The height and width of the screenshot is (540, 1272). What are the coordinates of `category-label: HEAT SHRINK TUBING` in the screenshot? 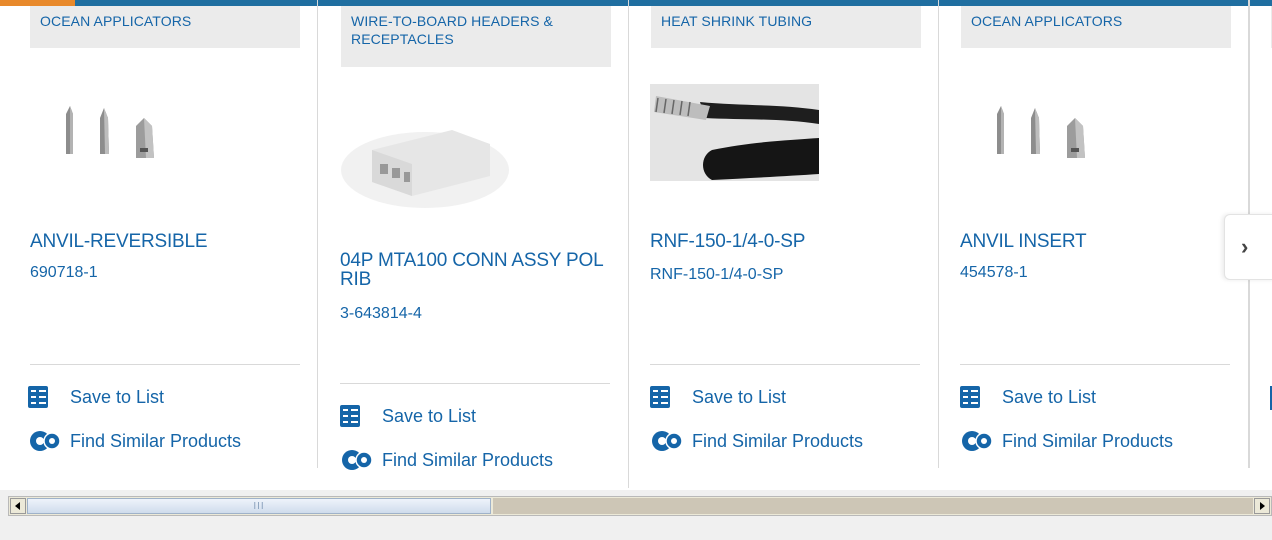 It's located at (786, 27).